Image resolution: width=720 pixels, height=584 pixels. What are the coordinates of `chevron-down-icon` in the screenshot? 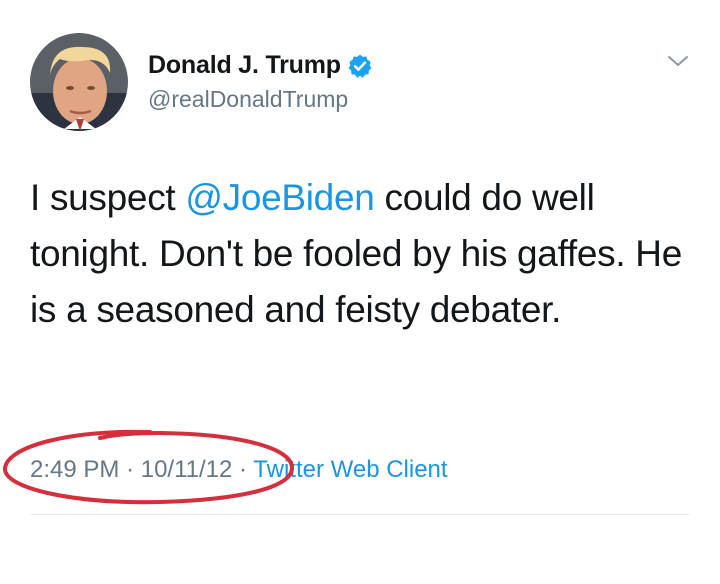 It's located at (678, 61).